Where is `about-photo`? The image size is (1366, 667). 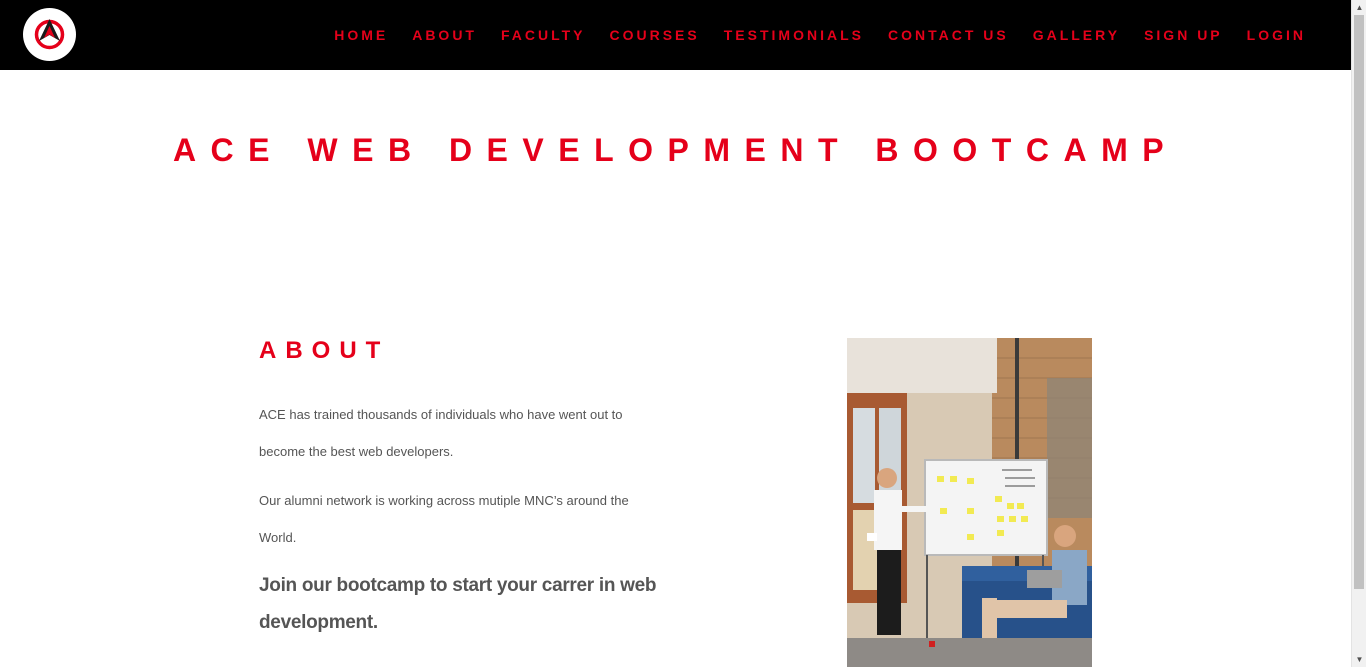
about-photo is located at coordinates (969, 502).